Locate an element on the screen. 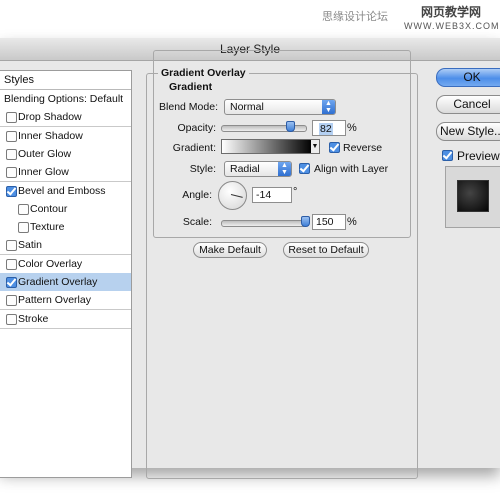 The image size is (500, 500). cancel-button: Cancel is located at coordinates (468, 104).